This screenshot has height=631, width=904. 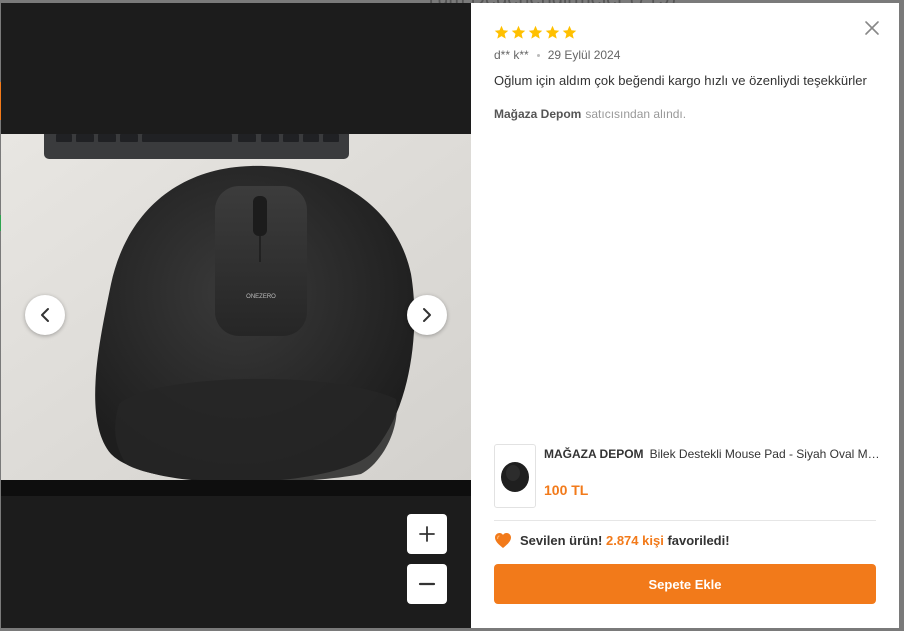 I want to click on next-image-button, so click(x=427, y=315).